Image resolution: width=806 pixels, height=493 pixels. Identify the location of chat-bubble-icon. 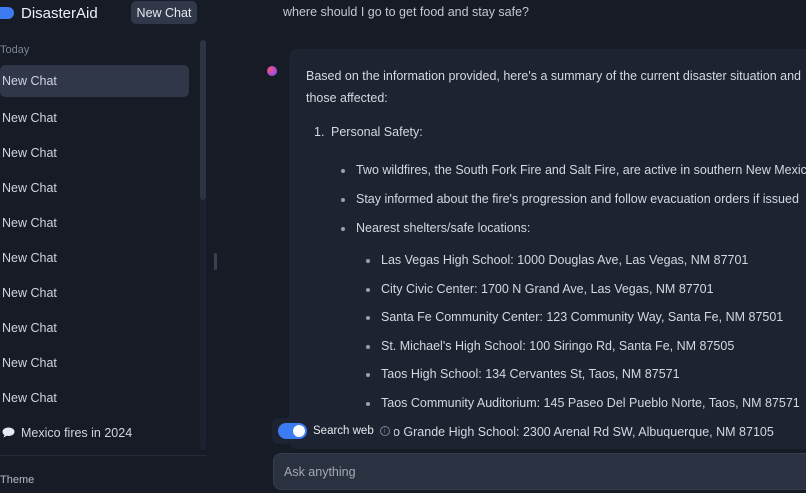
(8, 432).